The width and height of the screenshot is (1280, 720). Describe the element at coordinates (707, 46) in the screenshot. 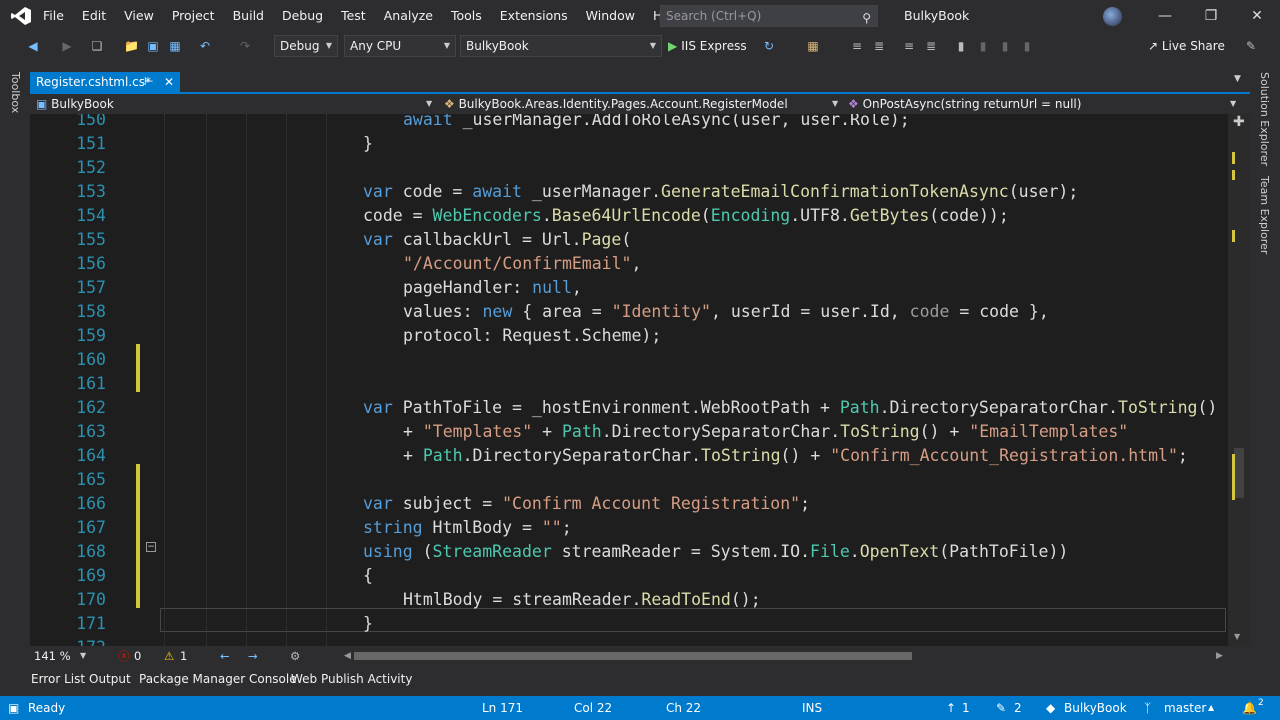

I see `run-iis-express-button: ▶ IIS Express` at that location.